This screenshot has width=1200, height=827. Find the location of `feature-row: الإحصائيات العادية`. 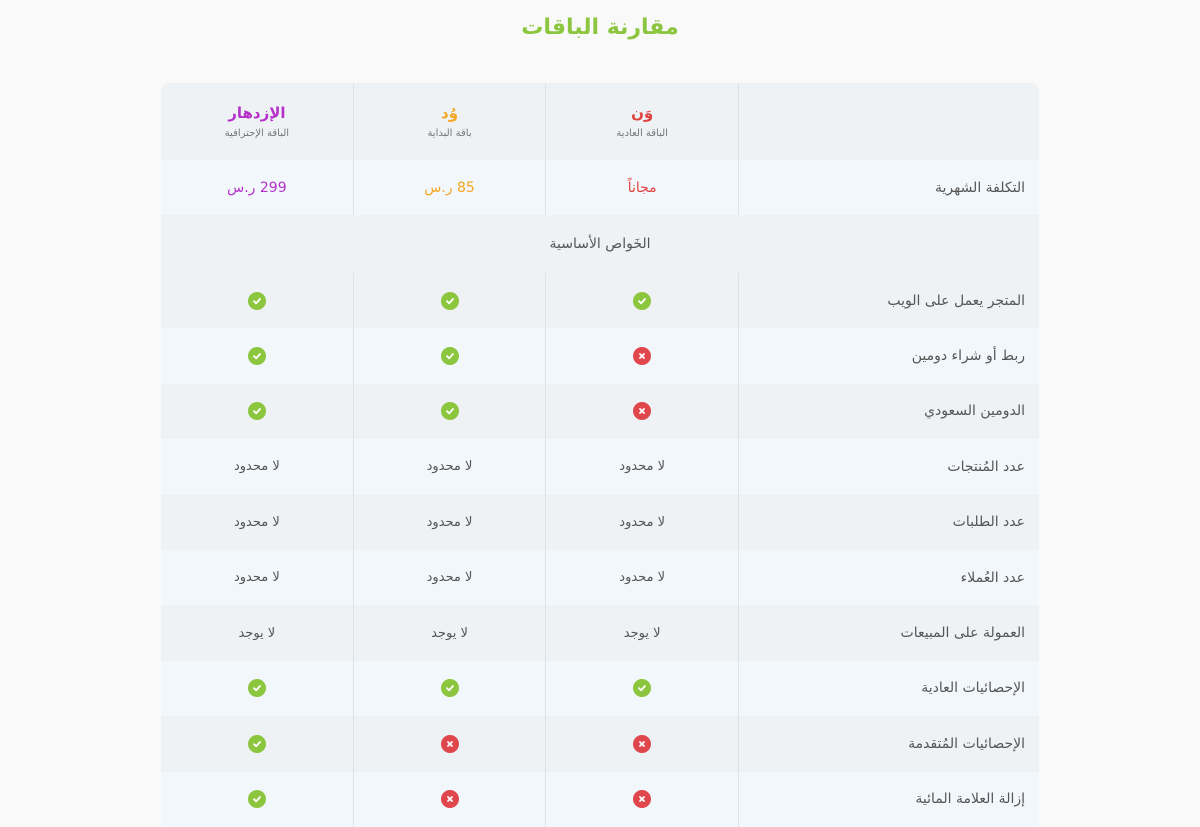

feature-row: الإحصائيات العادية is located at coordinates (600, 688).